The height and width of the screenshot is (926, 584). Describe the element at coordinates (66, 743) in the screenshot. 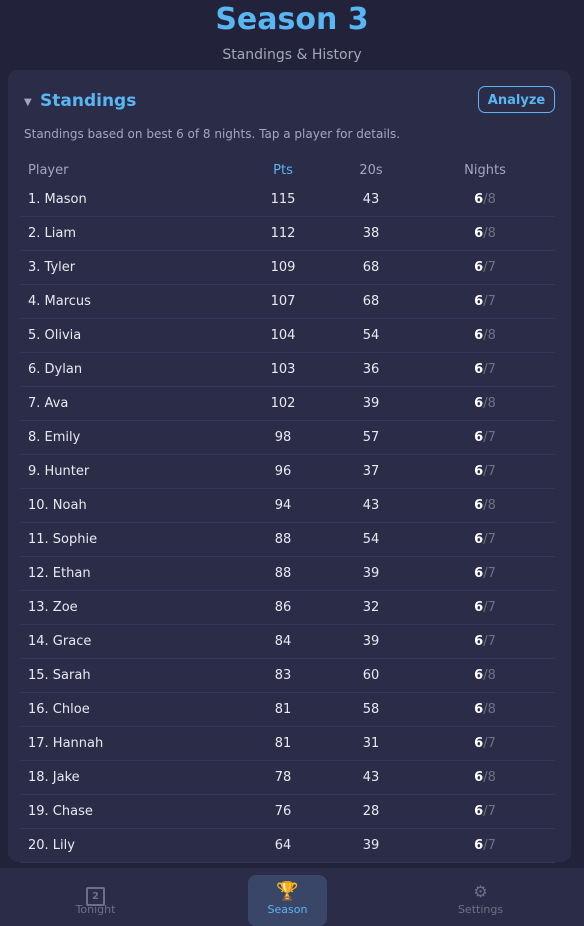

I see `player-name: 17. Hannah` at that location.